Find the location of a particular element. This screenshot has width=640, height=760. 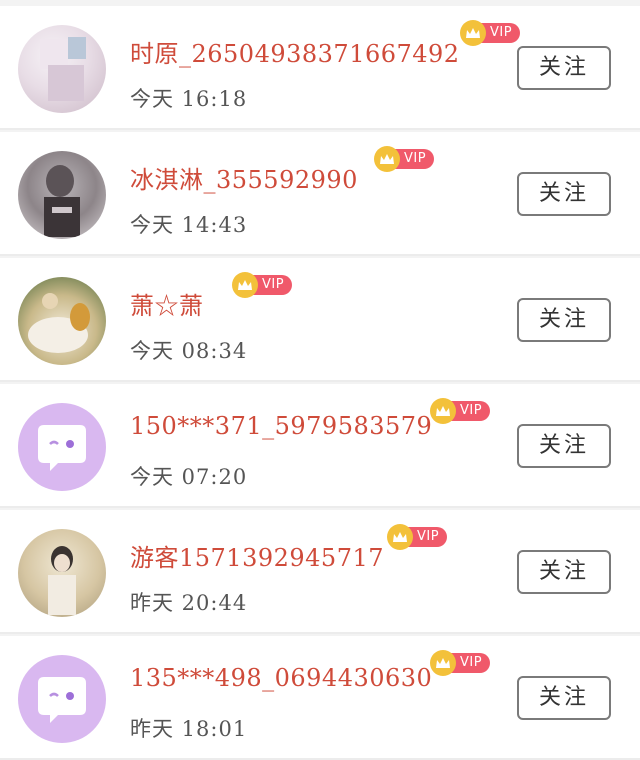

timestamp: 今天 07:20 is located at coordinates (189, 477).